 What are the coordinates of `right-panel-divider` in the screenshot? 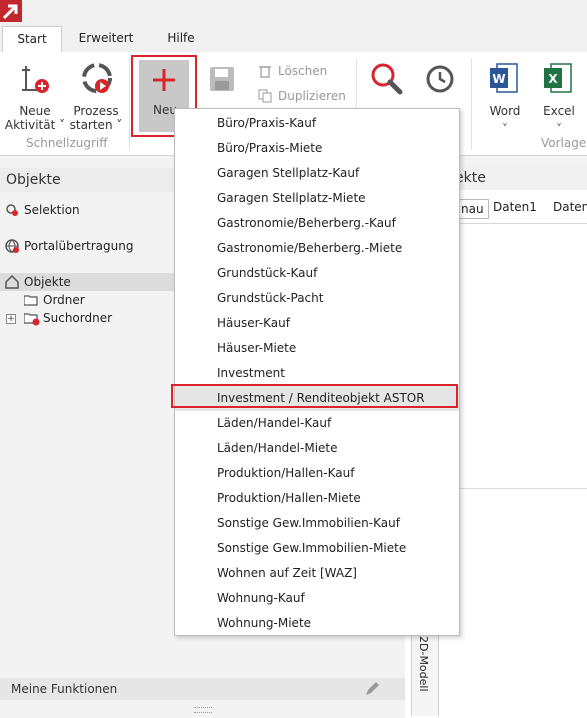 It's located at (512, 488).